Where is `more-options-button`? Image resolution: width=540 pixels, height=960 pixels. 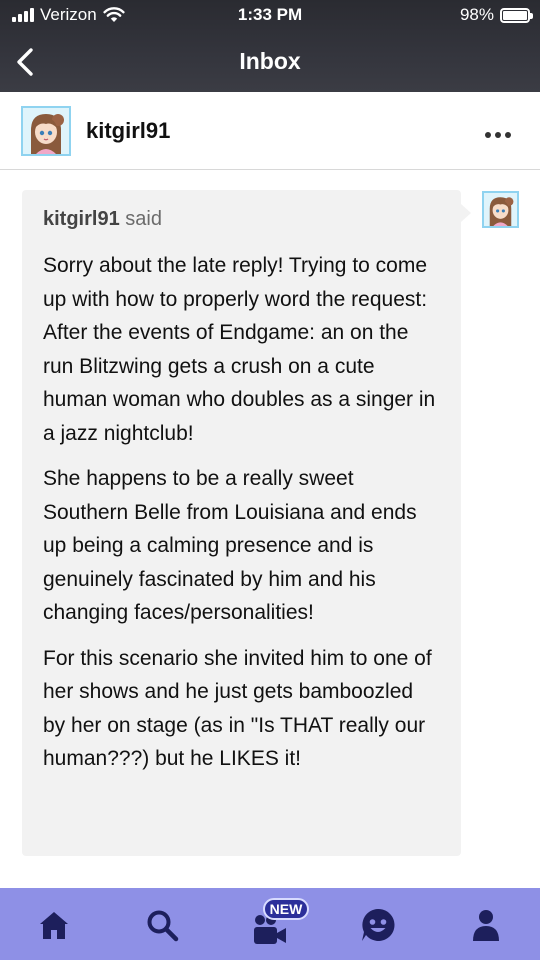
more-options-button is located at coordinates (498, 132).